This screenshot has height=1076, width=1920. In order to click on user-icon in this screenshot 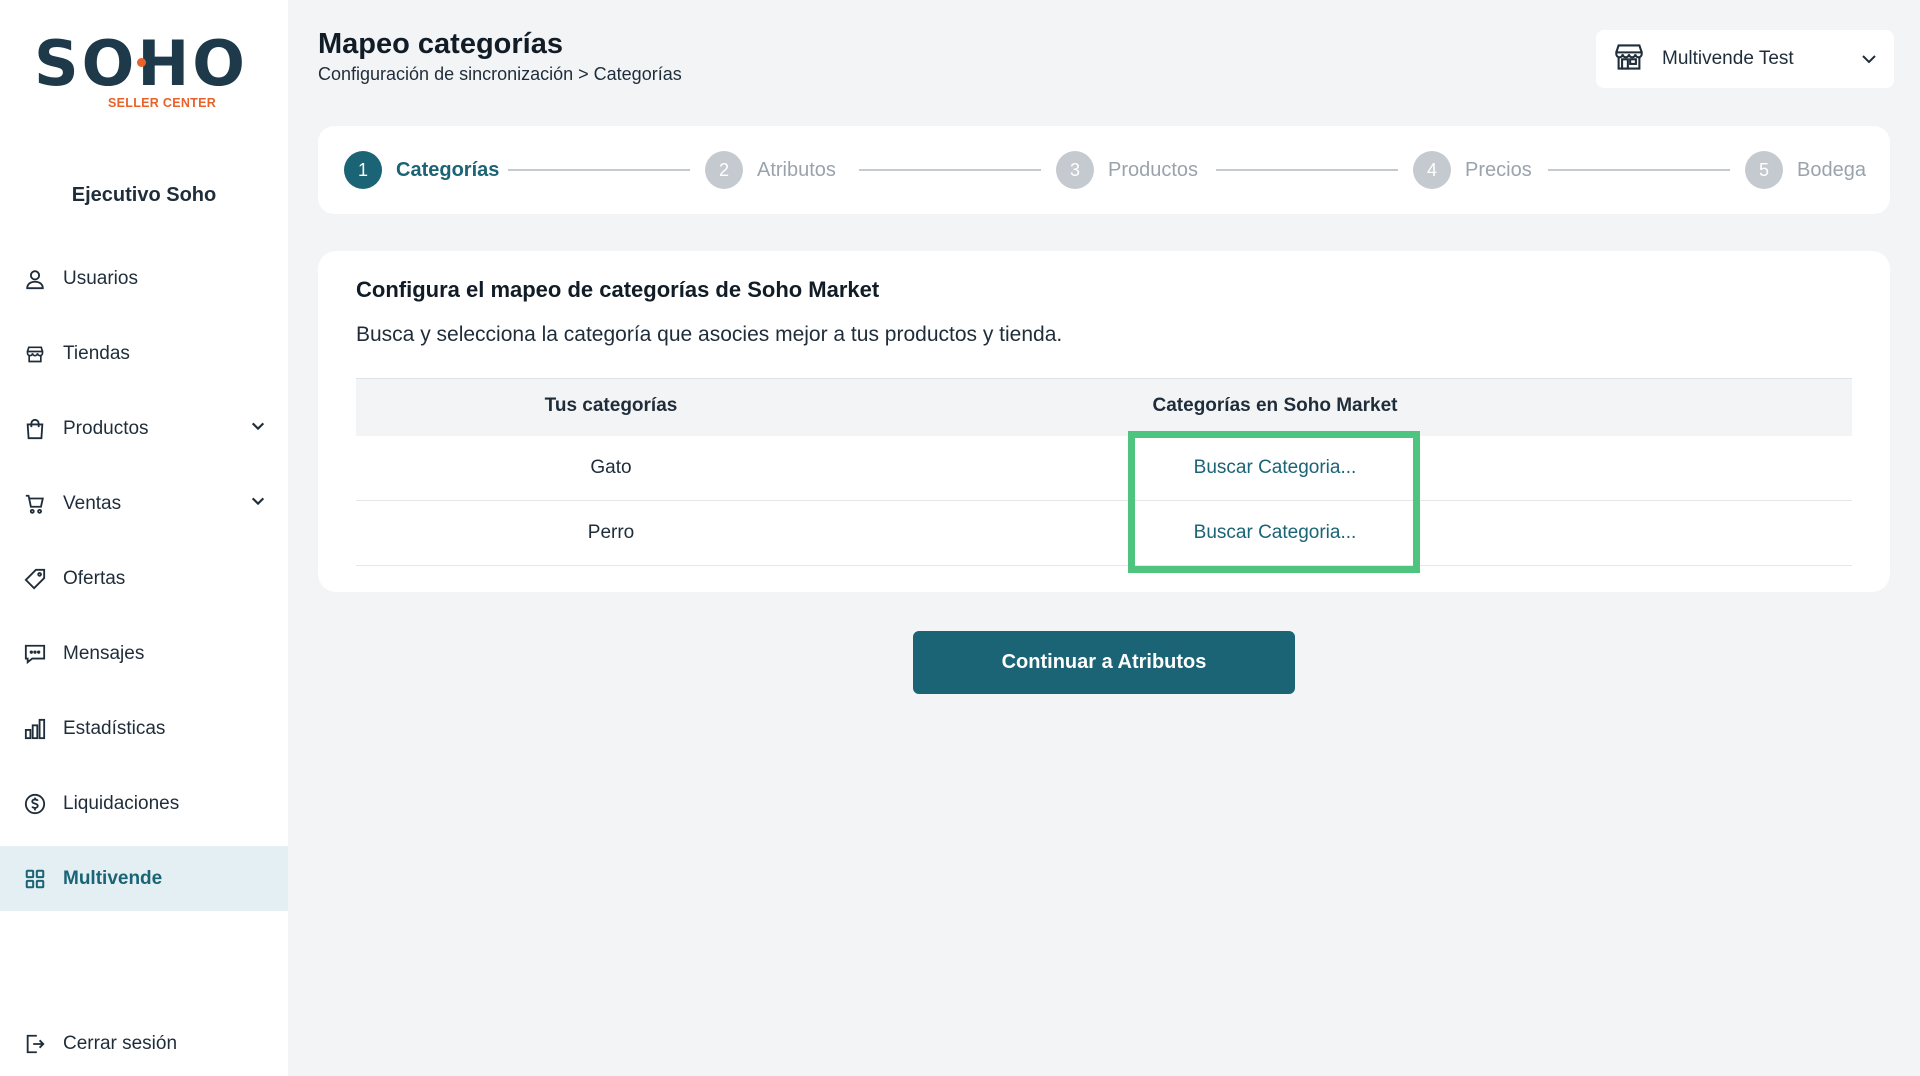, I will do `click(35, 279)`.